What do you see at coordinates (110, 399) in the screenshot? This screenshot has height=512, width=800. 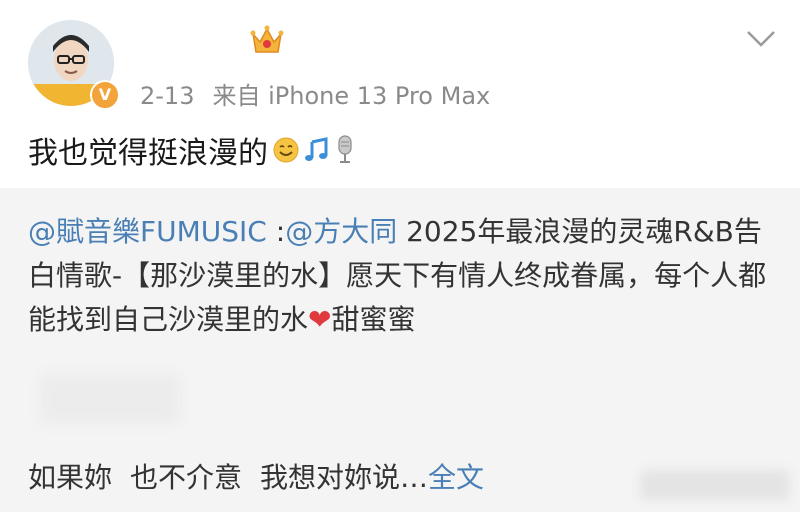 I see `blurred-area` at bounding box center [110, 399].